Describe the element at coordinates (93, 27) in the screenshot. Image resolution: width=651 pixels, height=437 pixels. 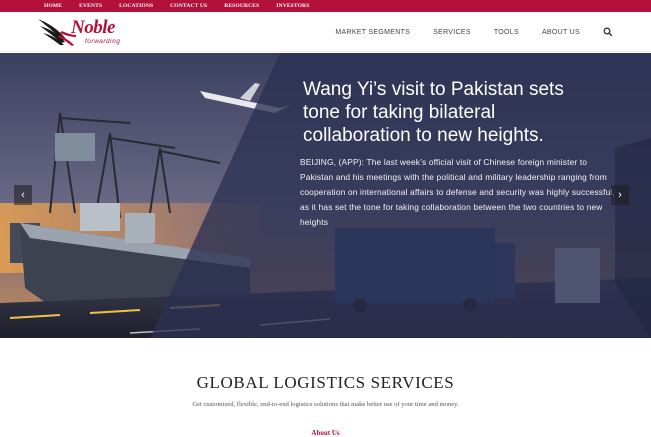
I see `logo-name: Noble` at that location.